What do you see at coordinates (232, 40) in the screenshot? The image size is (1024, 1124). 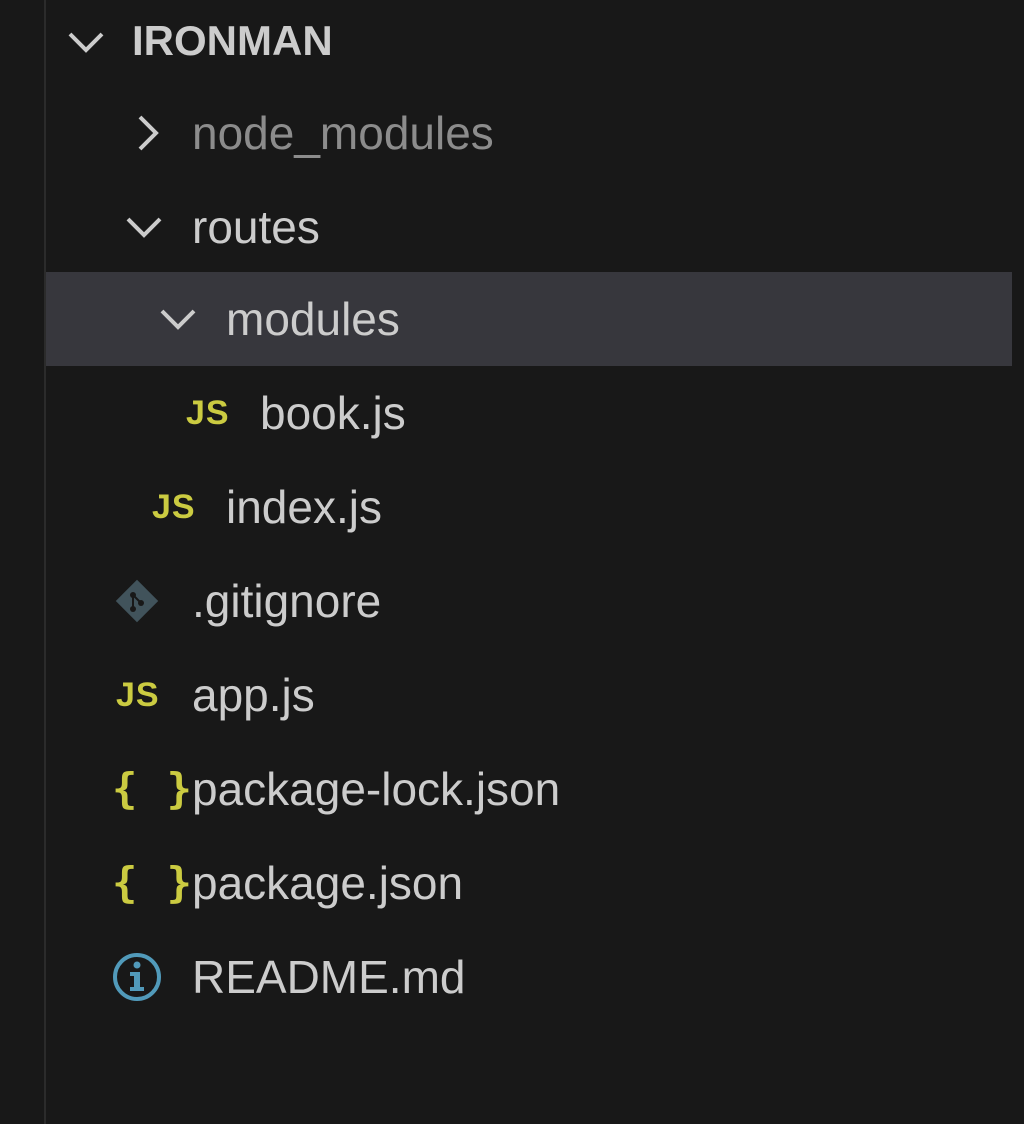 I see `explorer-root-label: IRONMAN` at bounding box center [232, 40].